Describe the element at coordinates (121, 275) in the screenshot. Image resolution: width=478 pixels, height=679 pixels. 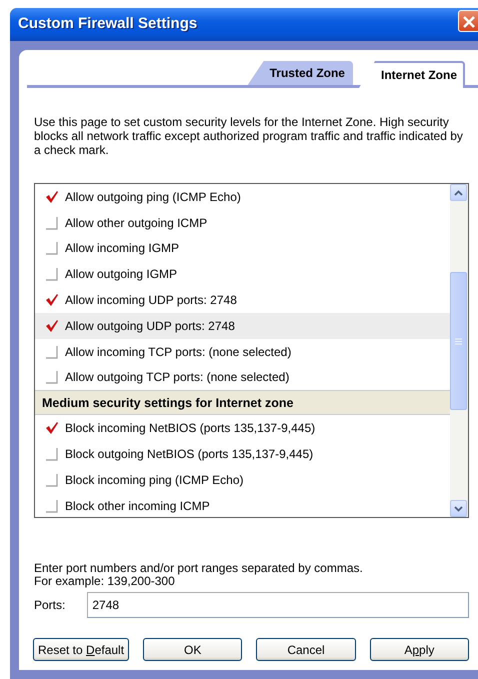
I see `option-label: Allow outgoing IGMP` at that location.